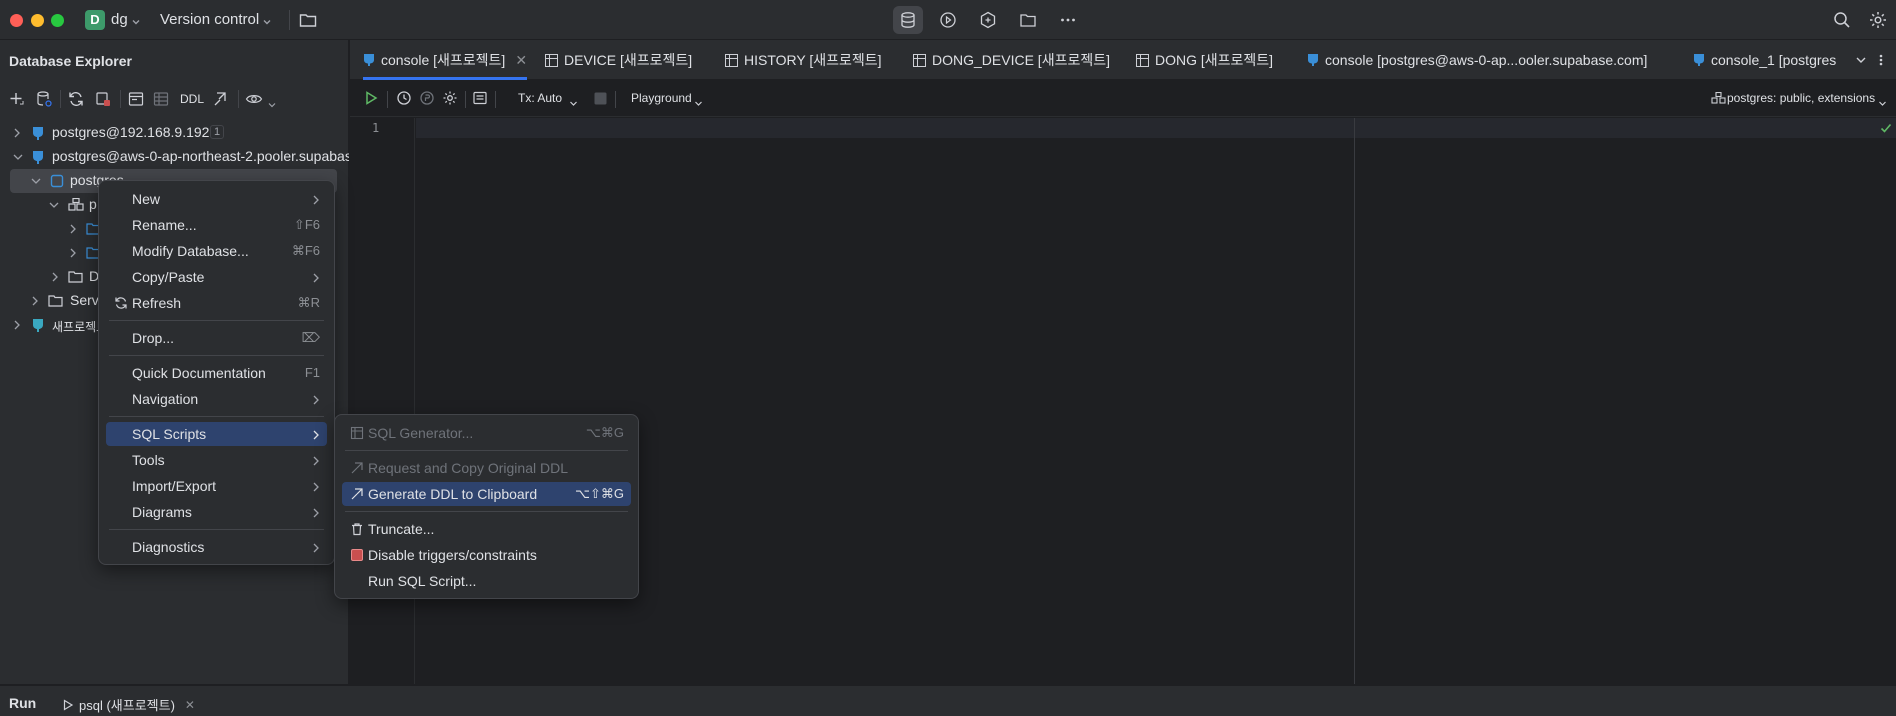 The height and width of the screenshot is (716, 1896). I want to click on menu-item-tools: Tools, so click(216, 460).